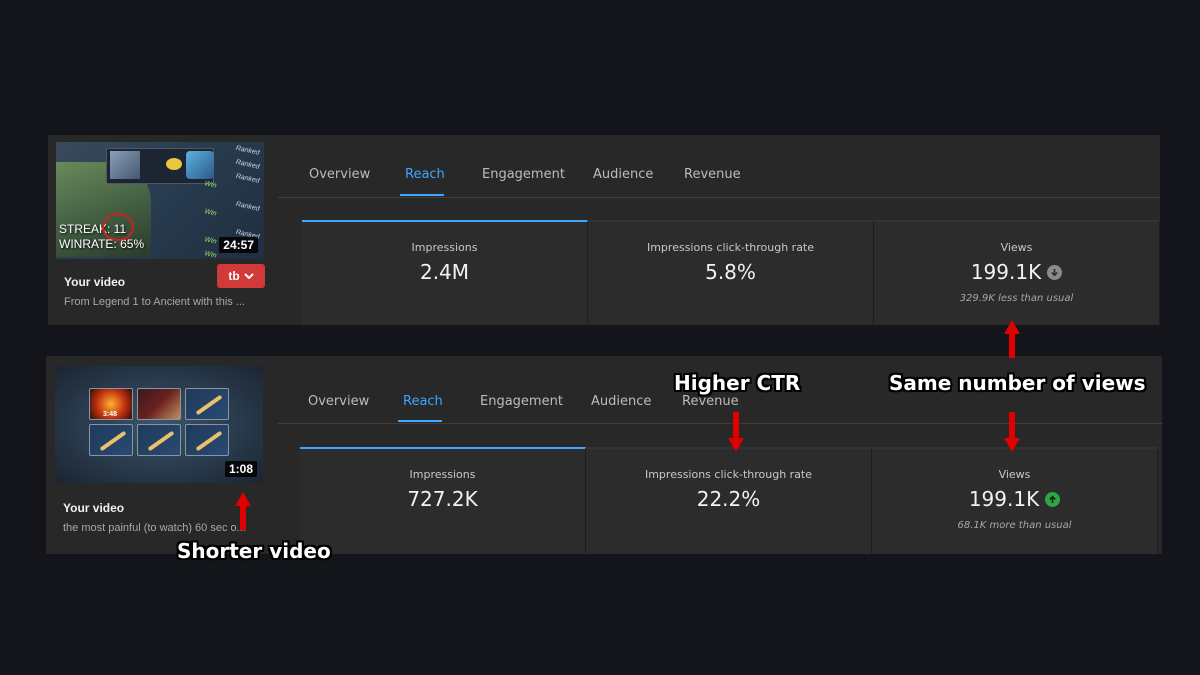 The width and height of the screenshot is (1200, 675). Describe the element at coordinates (248, 276) in the screenshot. I see `chevron-down-icon` at that location.